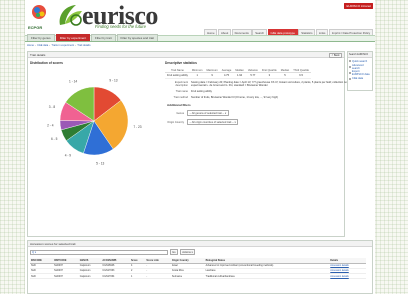 The height and width of the screenshot is (294, 408). I want to click on quick-search-label: Quick search, so click(359, 61).